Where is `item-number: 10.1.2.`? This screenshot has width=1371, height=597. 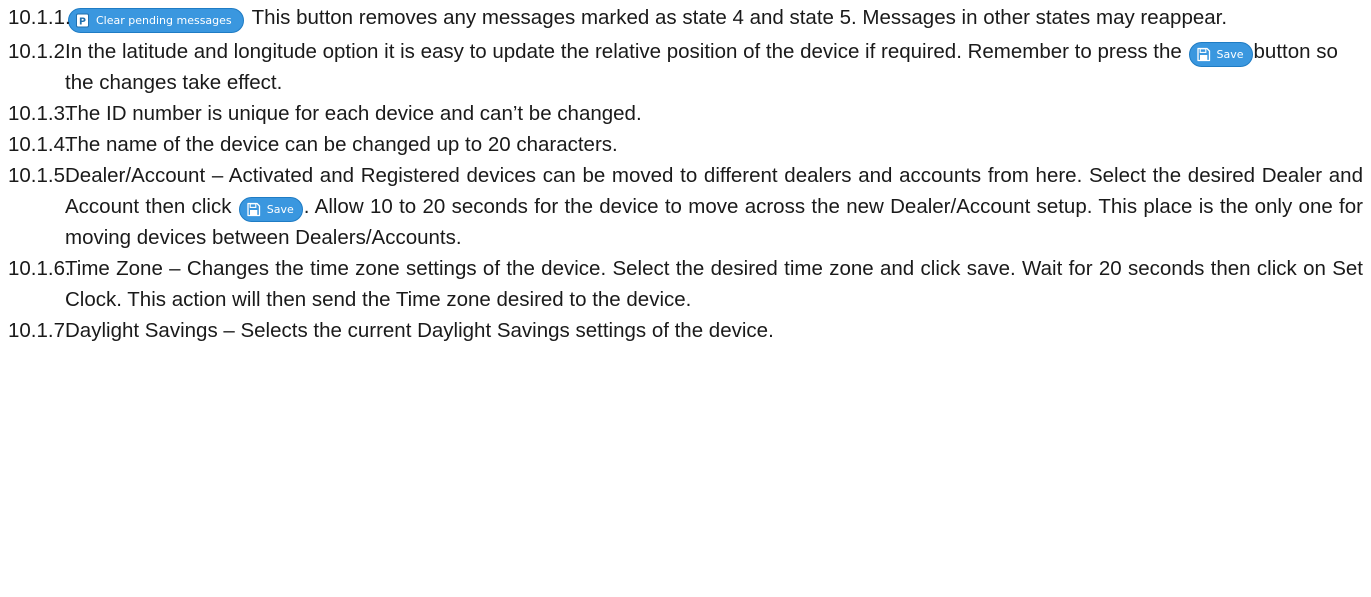 item-number: 10.1.2. is located at coordinates (39, 51).